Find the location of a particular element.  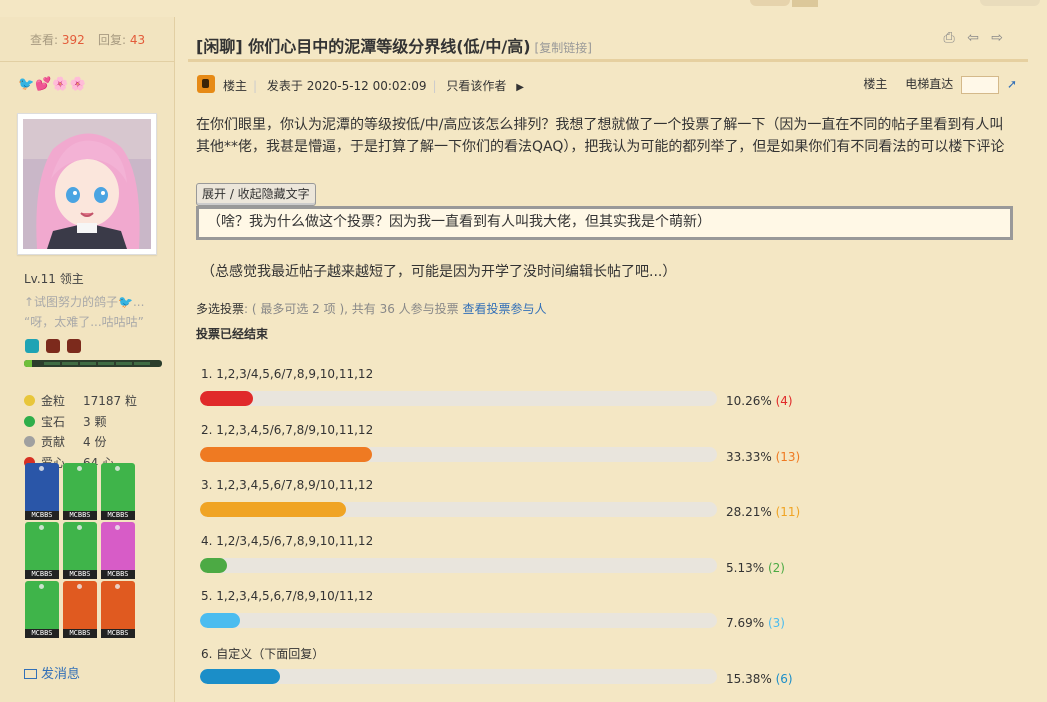

poll-option-result: 10.26% (4) is located at coordinates (759, 401).